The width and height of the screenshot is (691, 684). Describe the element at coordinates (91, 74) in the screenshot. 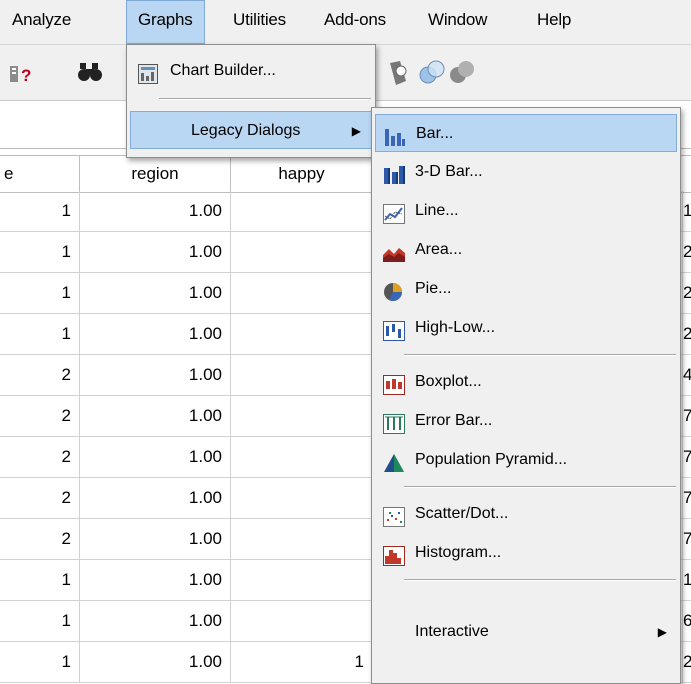

I see `find-binoculars-icon` at that location.